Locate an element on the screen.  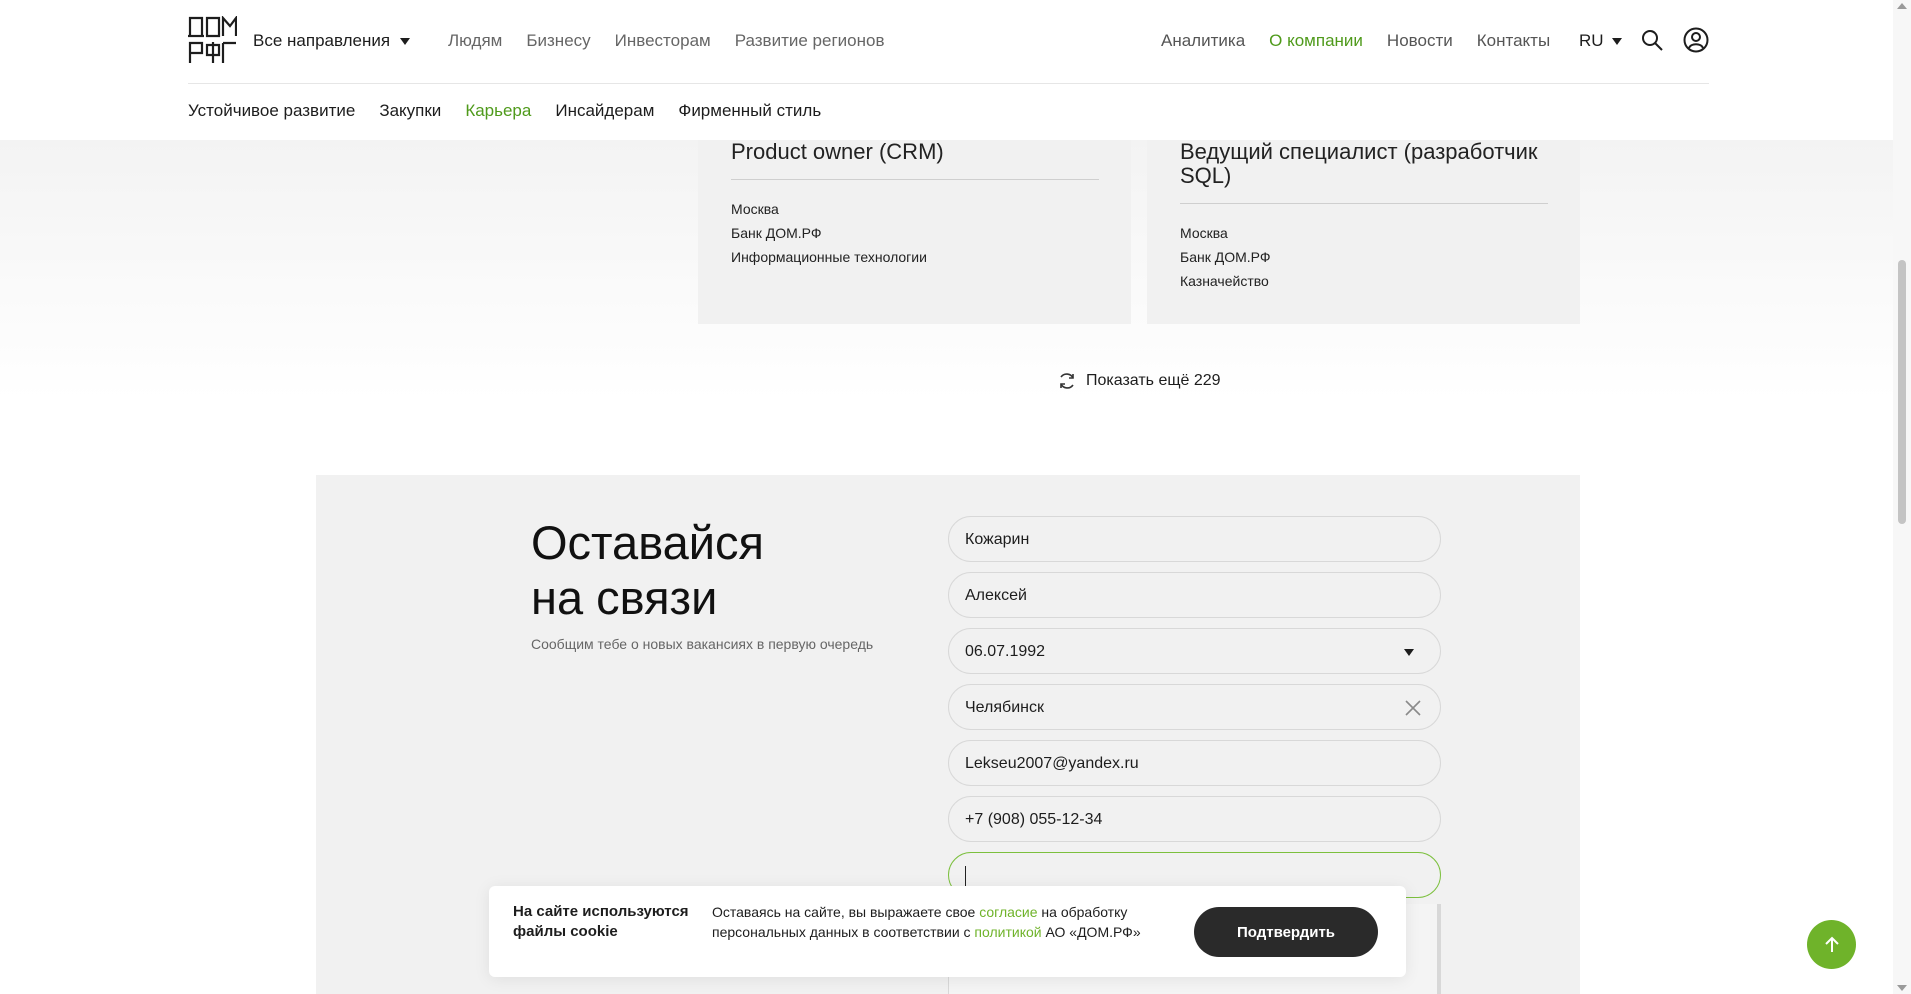
birth-date-select: 06.07.1992 is located at coordinates (1194, 651).